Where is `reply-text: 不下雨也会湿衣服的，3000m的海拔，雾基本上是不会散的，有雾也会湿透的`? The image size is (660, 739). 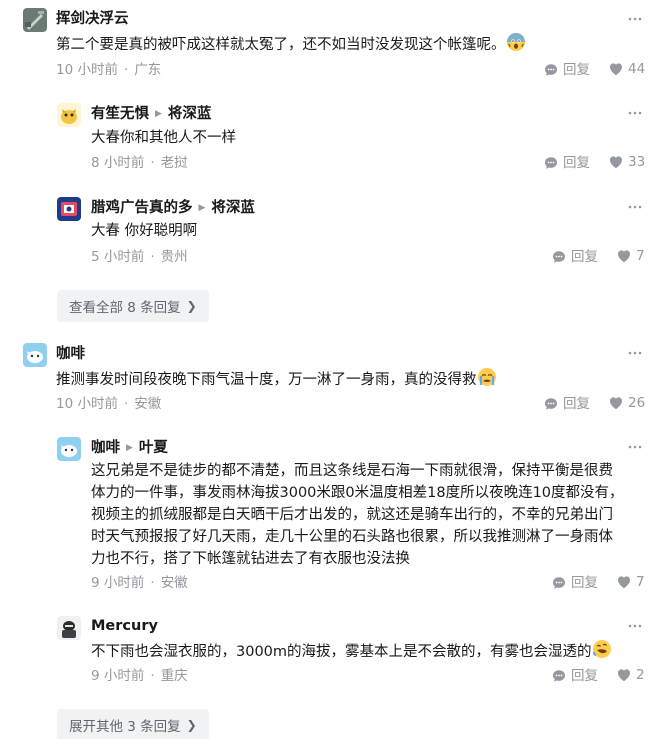 reply-text: 不下雨也会湿衣服的，3000m的海拔，雾基本上是不会散的，有雾也会湿透的 is located at coordinates (371, 652).